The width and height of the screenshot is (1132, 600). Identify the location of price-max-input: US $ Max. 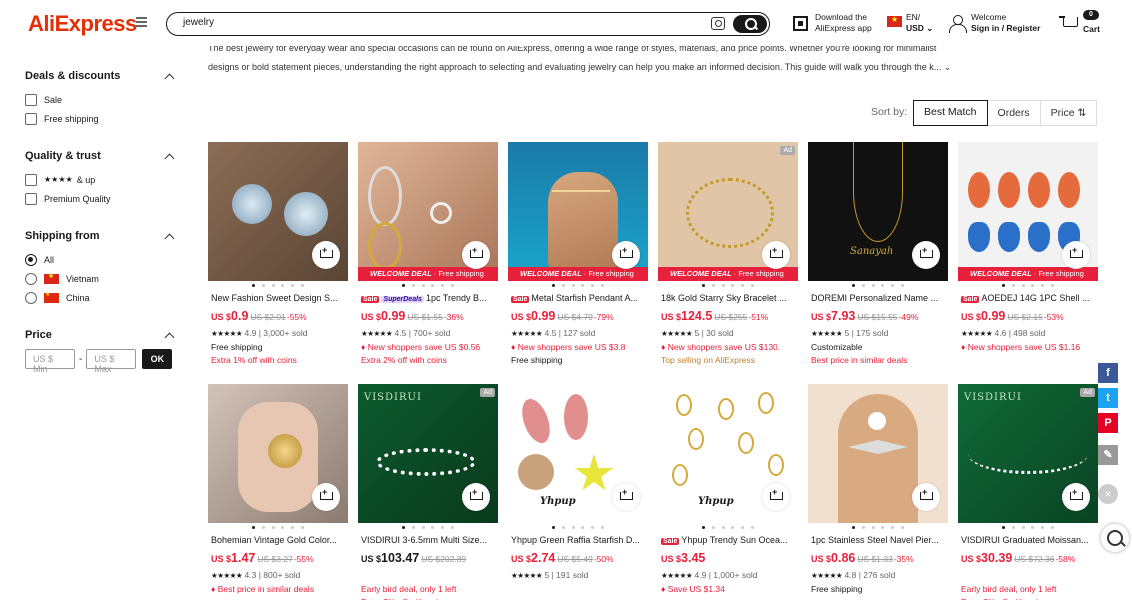
(111, 361).